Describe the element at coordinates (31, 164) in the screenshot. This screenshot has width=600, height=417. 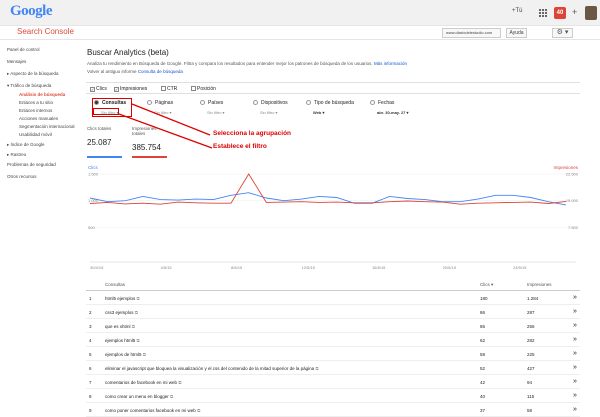
I see `sidebar-item: Problemas de seguridad` at that location.